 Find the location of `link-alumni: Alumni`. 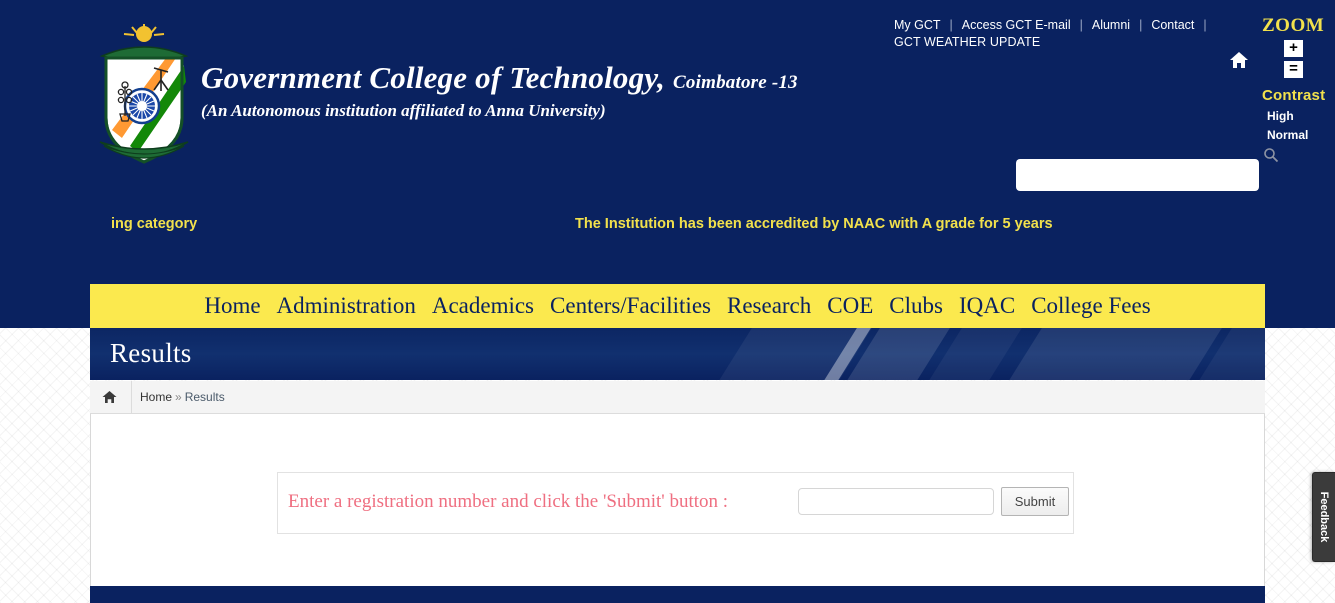

link-alumni: Alumni is located at coordinates (1111, 25).